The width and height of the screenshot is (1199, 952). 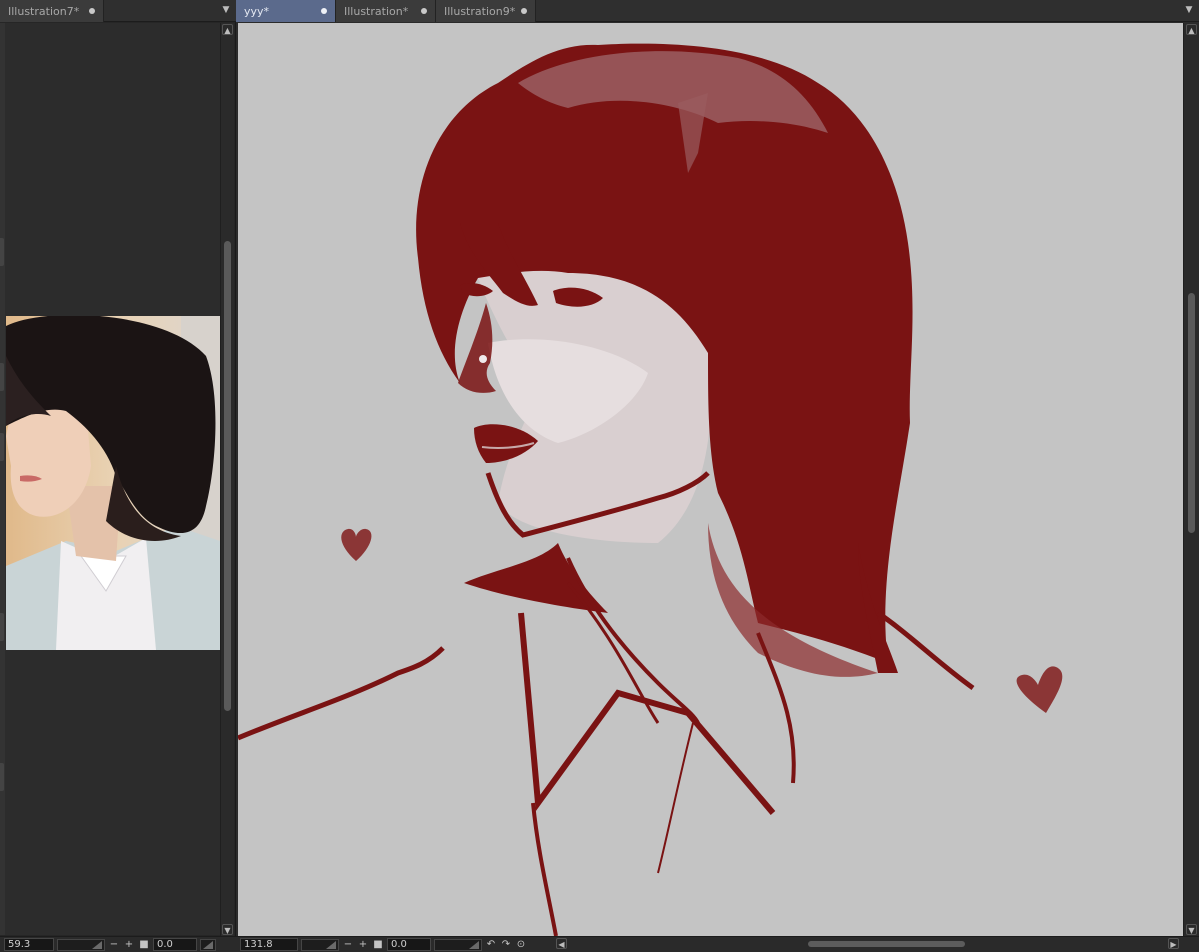 I want to click on zoom-value-field: 59.3, so click(x=29, y=944).